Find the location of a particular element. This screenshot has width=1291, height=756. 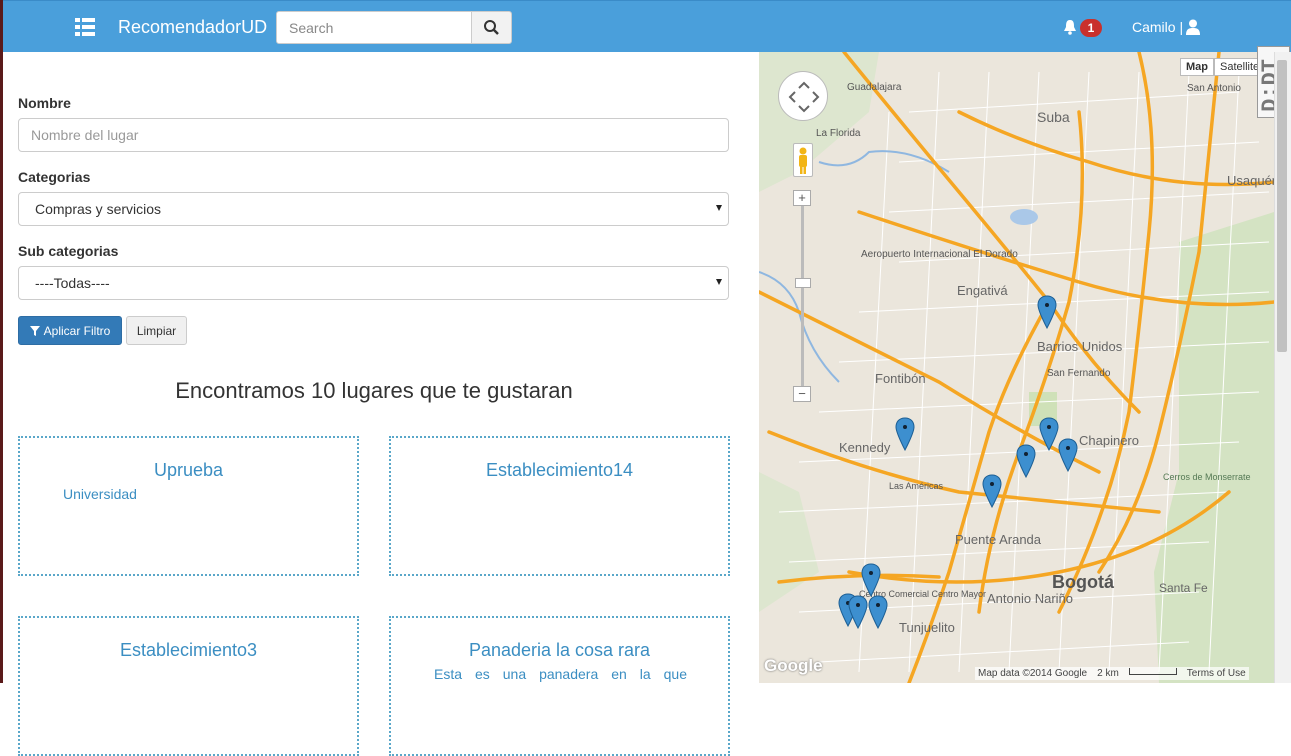

map-label: Santa Fe is located at coordinates (1183, 588).